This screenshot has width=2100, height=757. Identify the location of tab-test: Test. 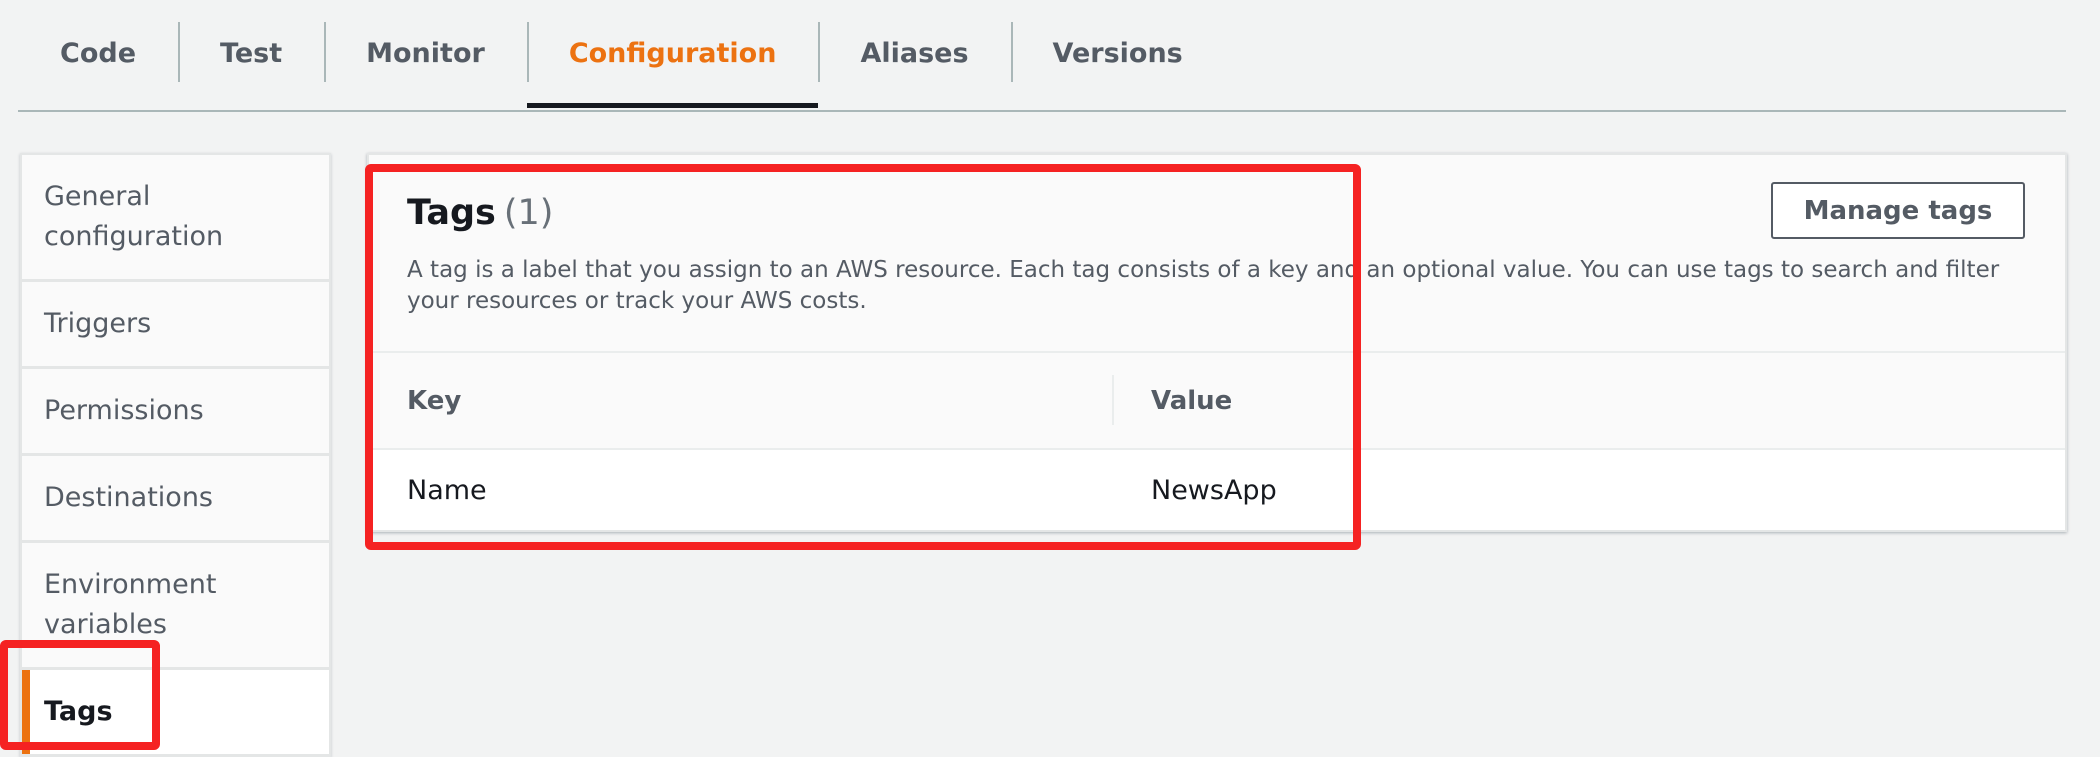
(251, 53).